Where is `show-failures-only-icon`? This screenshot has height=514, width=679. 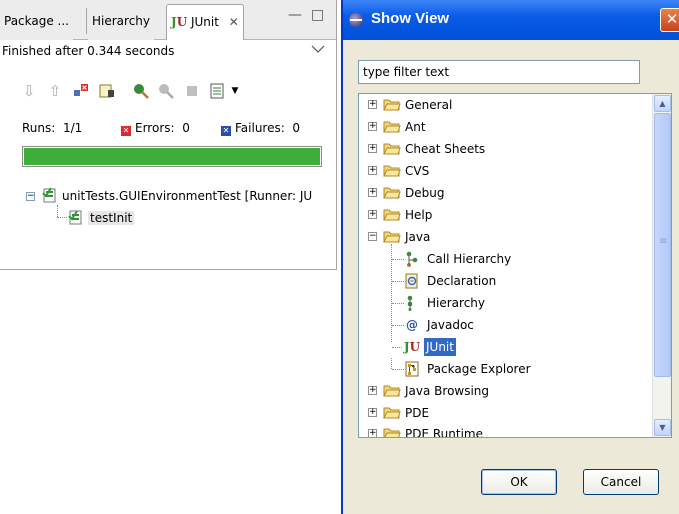
show-failures-only-icon is located at coordinates (81, 91).